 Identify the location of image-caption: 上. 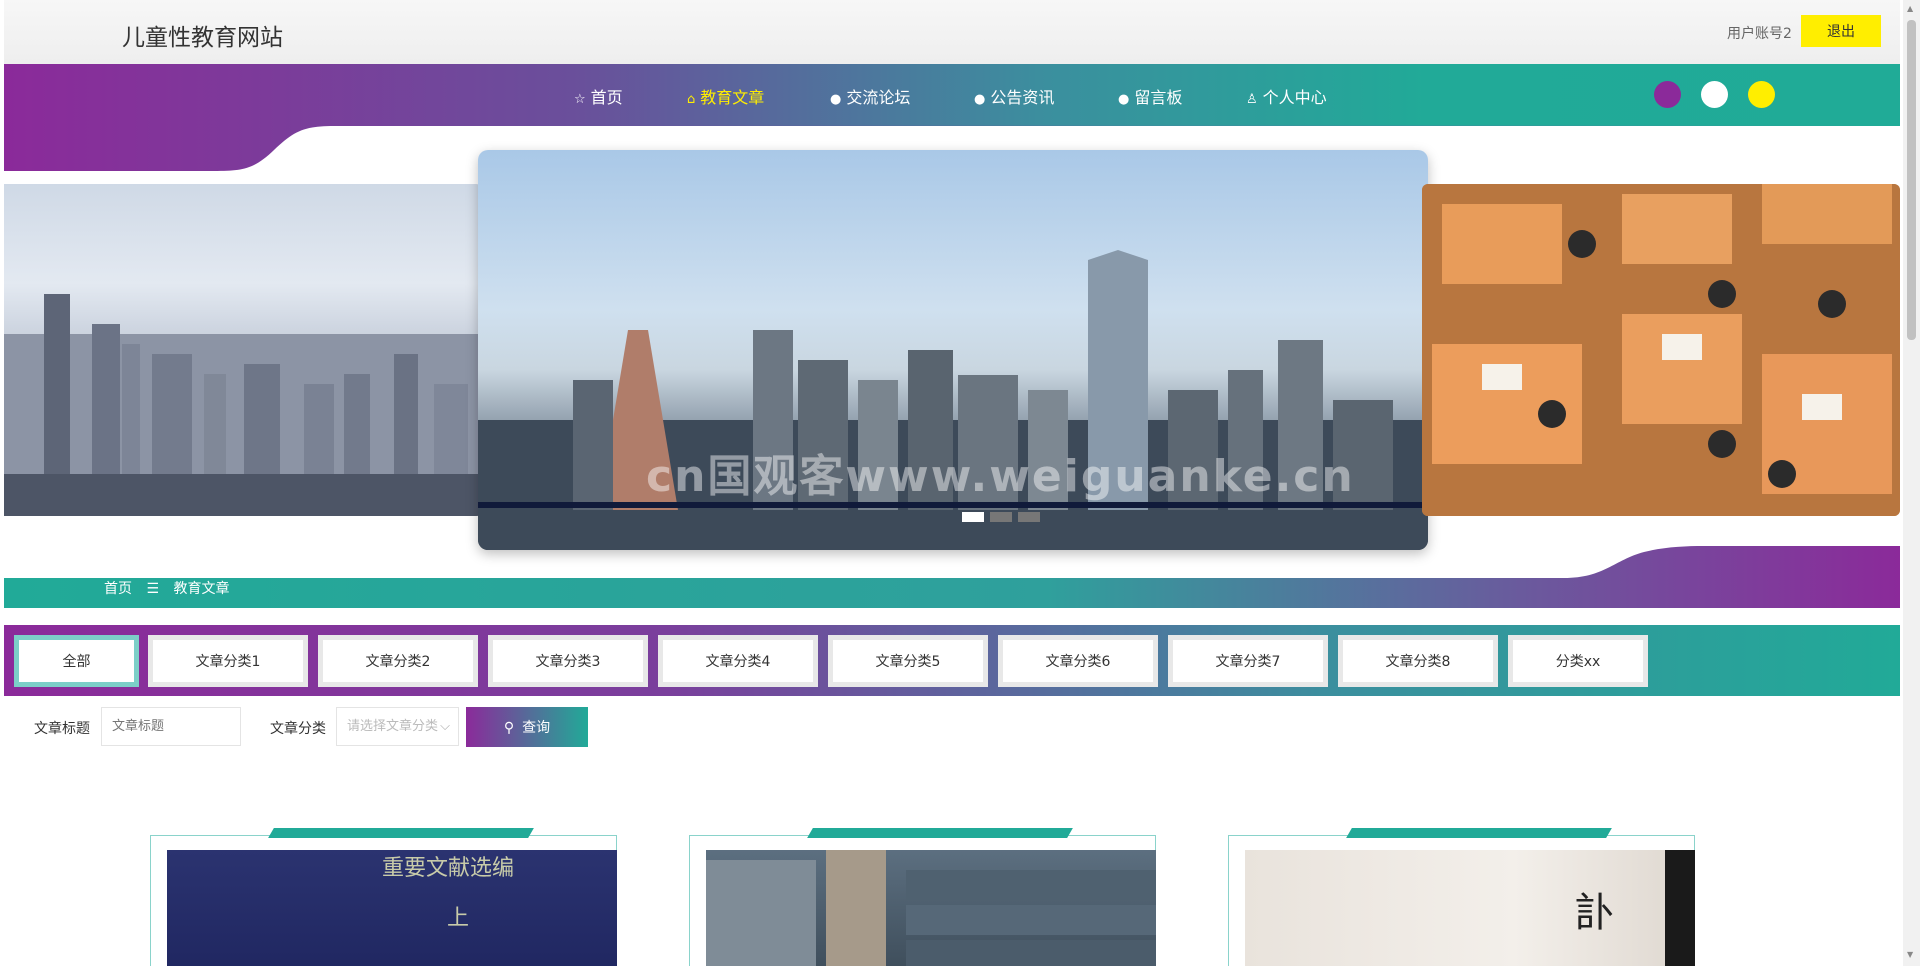
(458, 918).